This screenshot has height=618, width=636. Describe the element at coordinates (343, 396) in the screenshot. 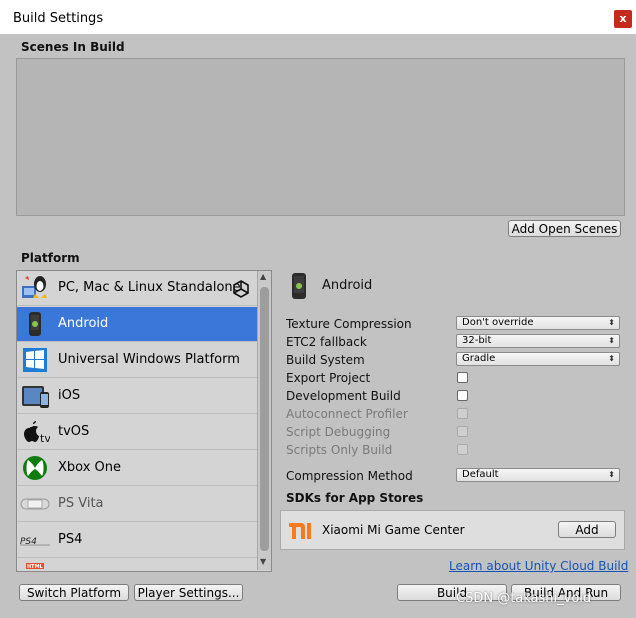

I see `development-build-label: Development Build` at that location.